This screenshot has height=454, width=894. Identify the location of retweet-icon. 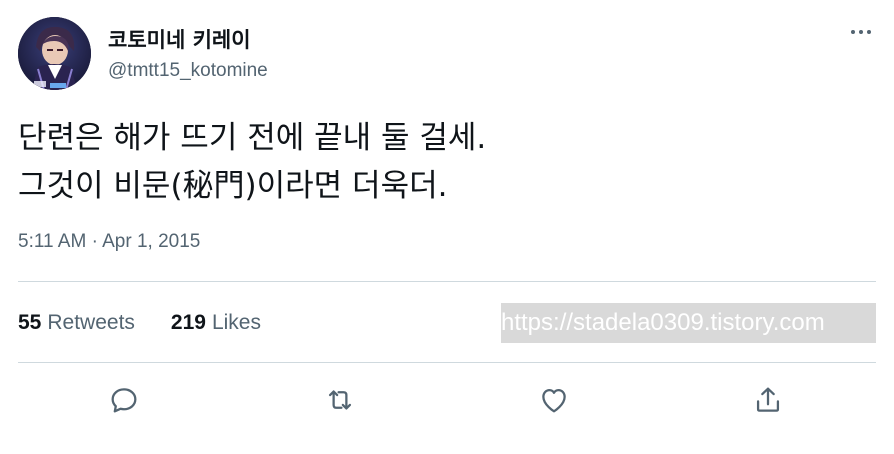
(340, 400).